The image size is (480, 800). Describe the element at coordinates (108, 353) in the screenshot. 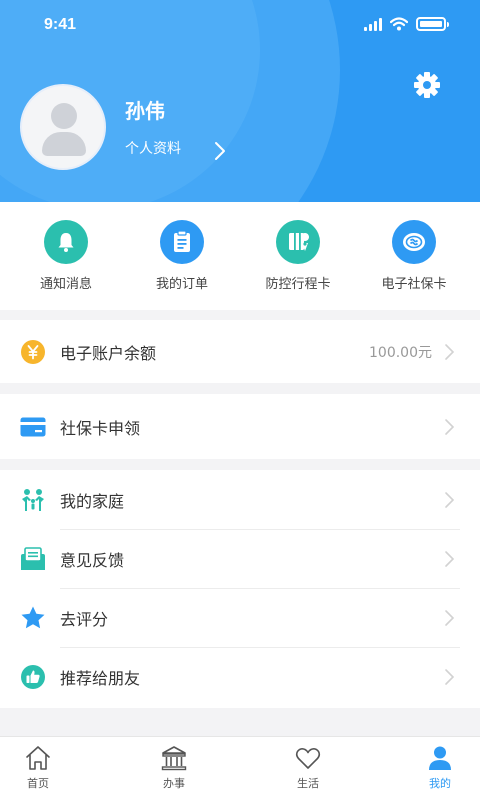

I see `balance-label: 电子账户余额` at that location.